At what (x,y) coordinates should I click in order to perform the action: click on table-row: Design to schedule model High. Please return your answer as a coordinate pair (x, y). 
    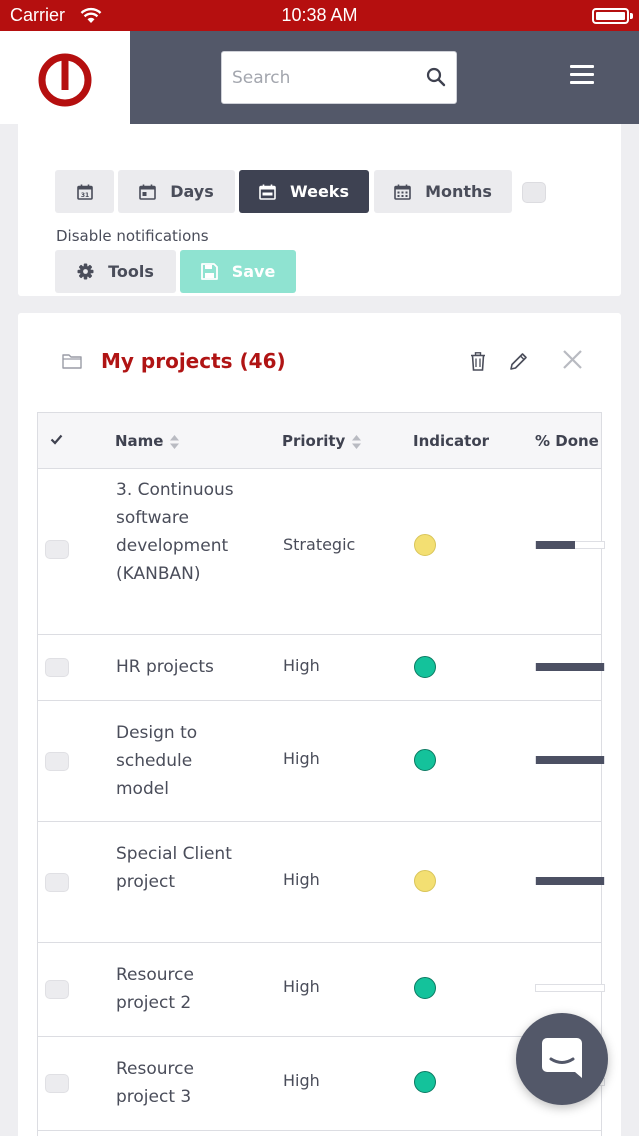
    Looking at the image, I should click on (321, 761).